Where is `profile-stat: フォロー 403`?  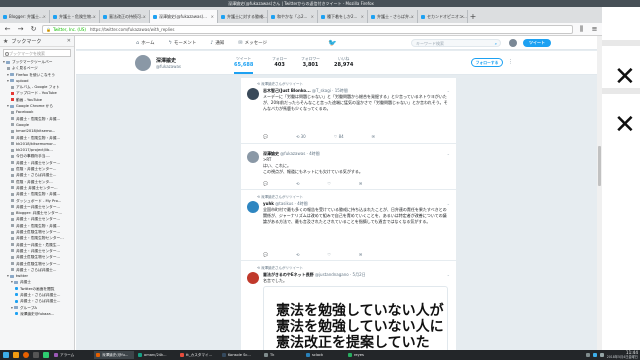 profile-stat: フォロー 403 is located at coordinates (279, 62).